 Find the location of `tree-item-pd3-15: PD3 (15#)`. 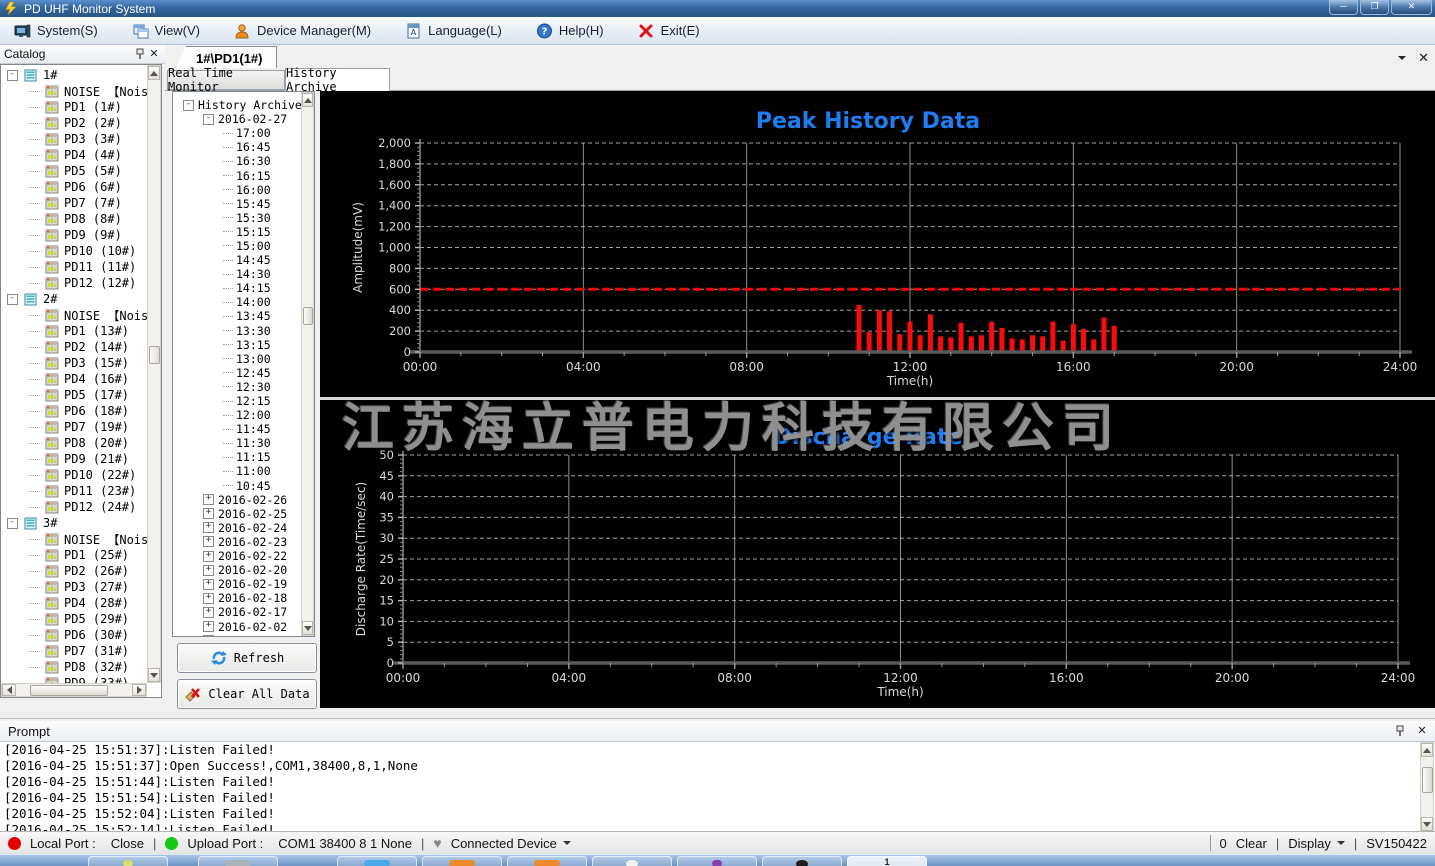

tree-item-pd3-15: PD3 (15#) is located at coordinates (74, 363).